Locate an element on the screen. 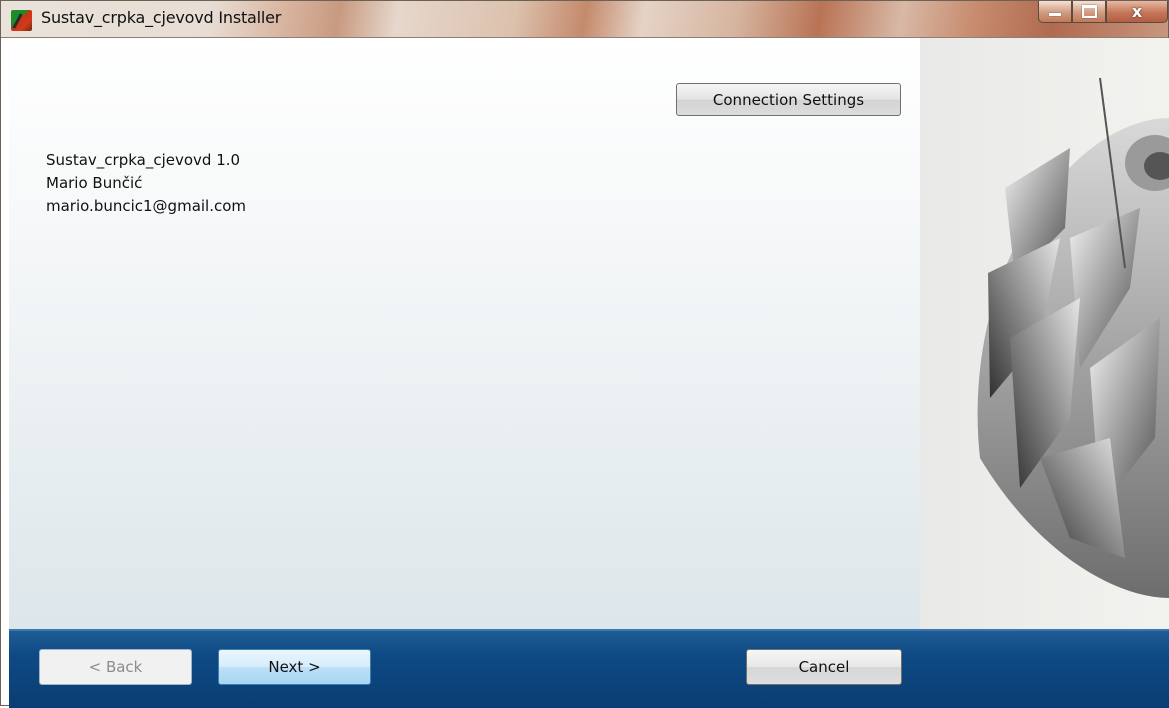 The height and width of the screenshot is (708, 1169). title-bar: Sustav_crpka_cjevovd Installer x is located at coordinates (584, 19).